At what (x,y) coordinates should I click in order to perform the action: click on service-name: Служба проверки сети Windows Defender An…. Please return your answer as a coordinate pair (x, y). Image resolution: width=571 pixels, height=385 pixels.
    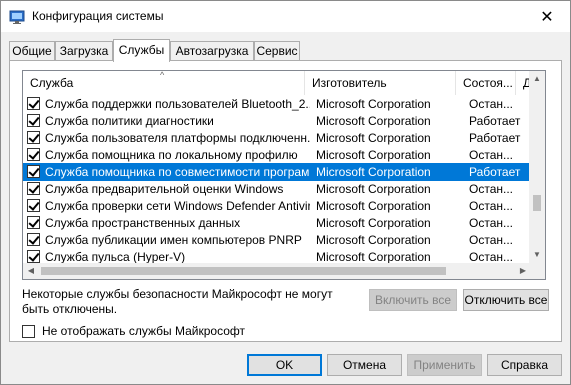
    Looking at the image, I should click on (177, 206).